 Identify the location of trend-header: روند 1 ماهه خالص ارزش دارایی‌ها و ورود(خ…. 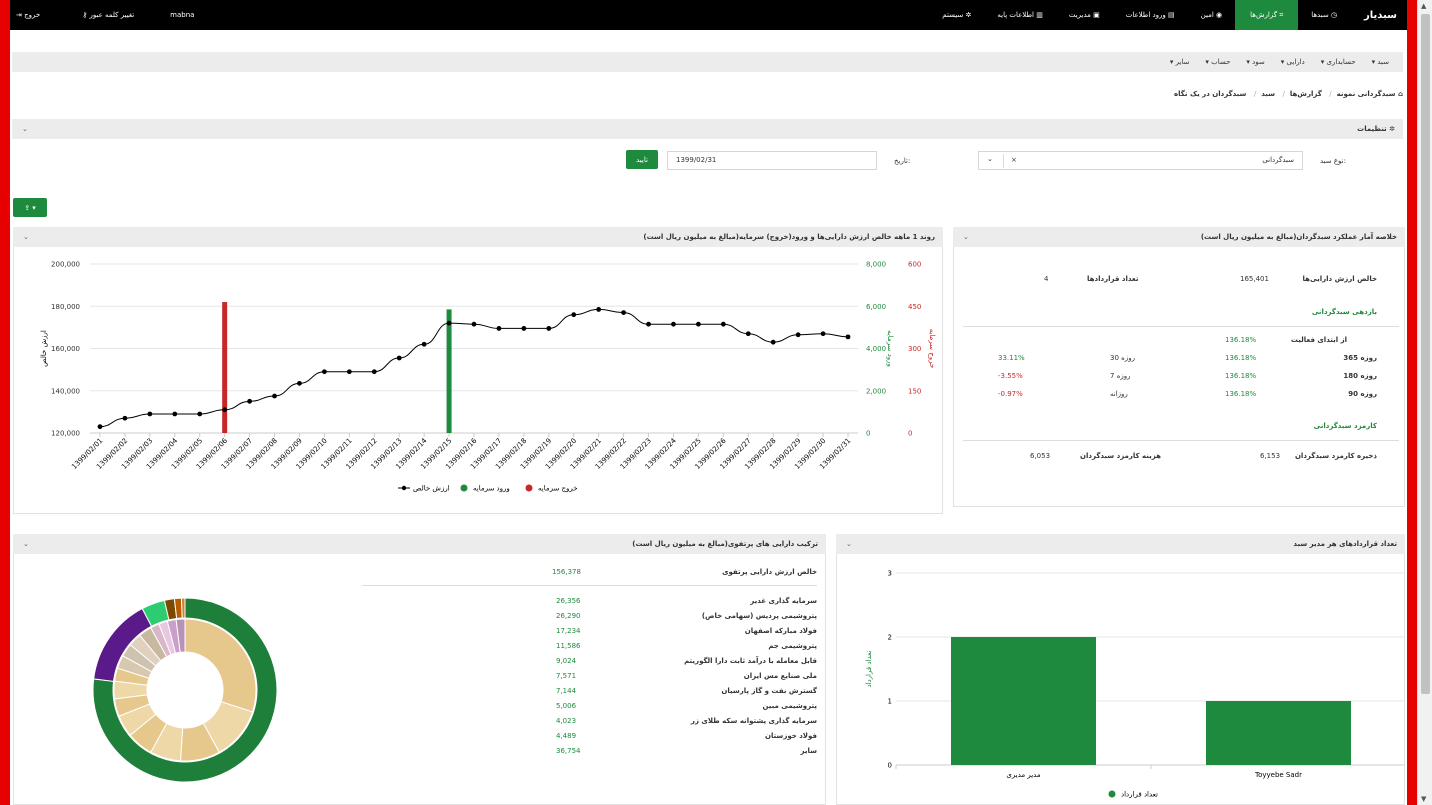
(478, 237).